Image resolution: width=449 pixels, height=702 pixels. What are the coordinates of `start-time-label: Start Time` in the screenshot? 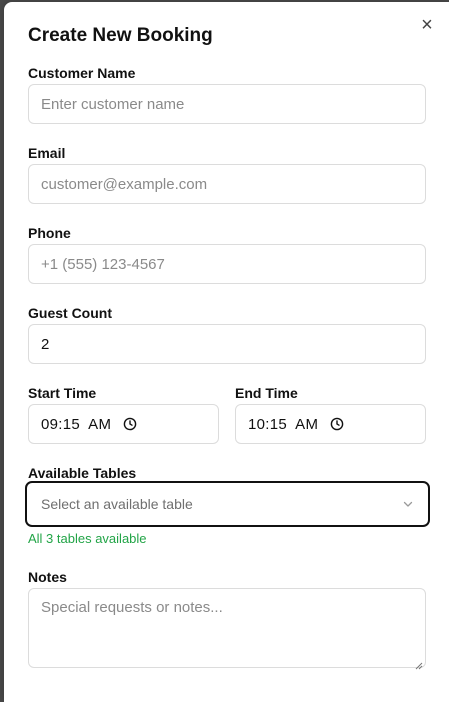 It's located at (62, 393).